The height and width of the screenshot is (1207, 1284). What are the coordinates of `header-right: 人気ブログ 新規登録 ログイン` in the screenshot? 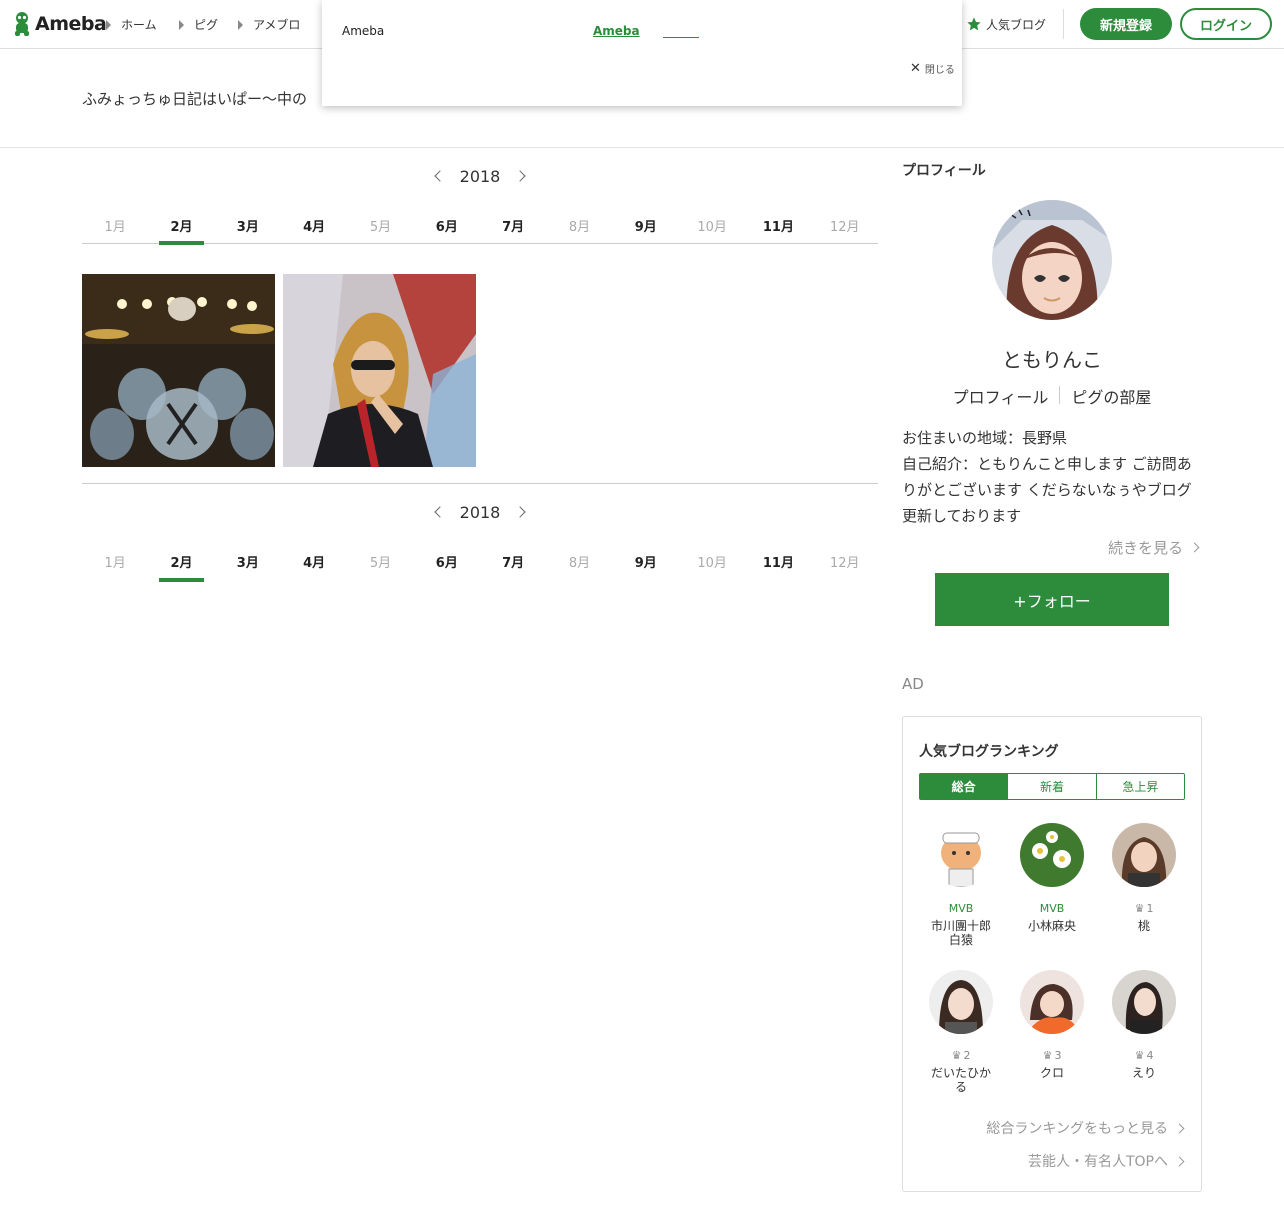 It's located at (1119, 24).